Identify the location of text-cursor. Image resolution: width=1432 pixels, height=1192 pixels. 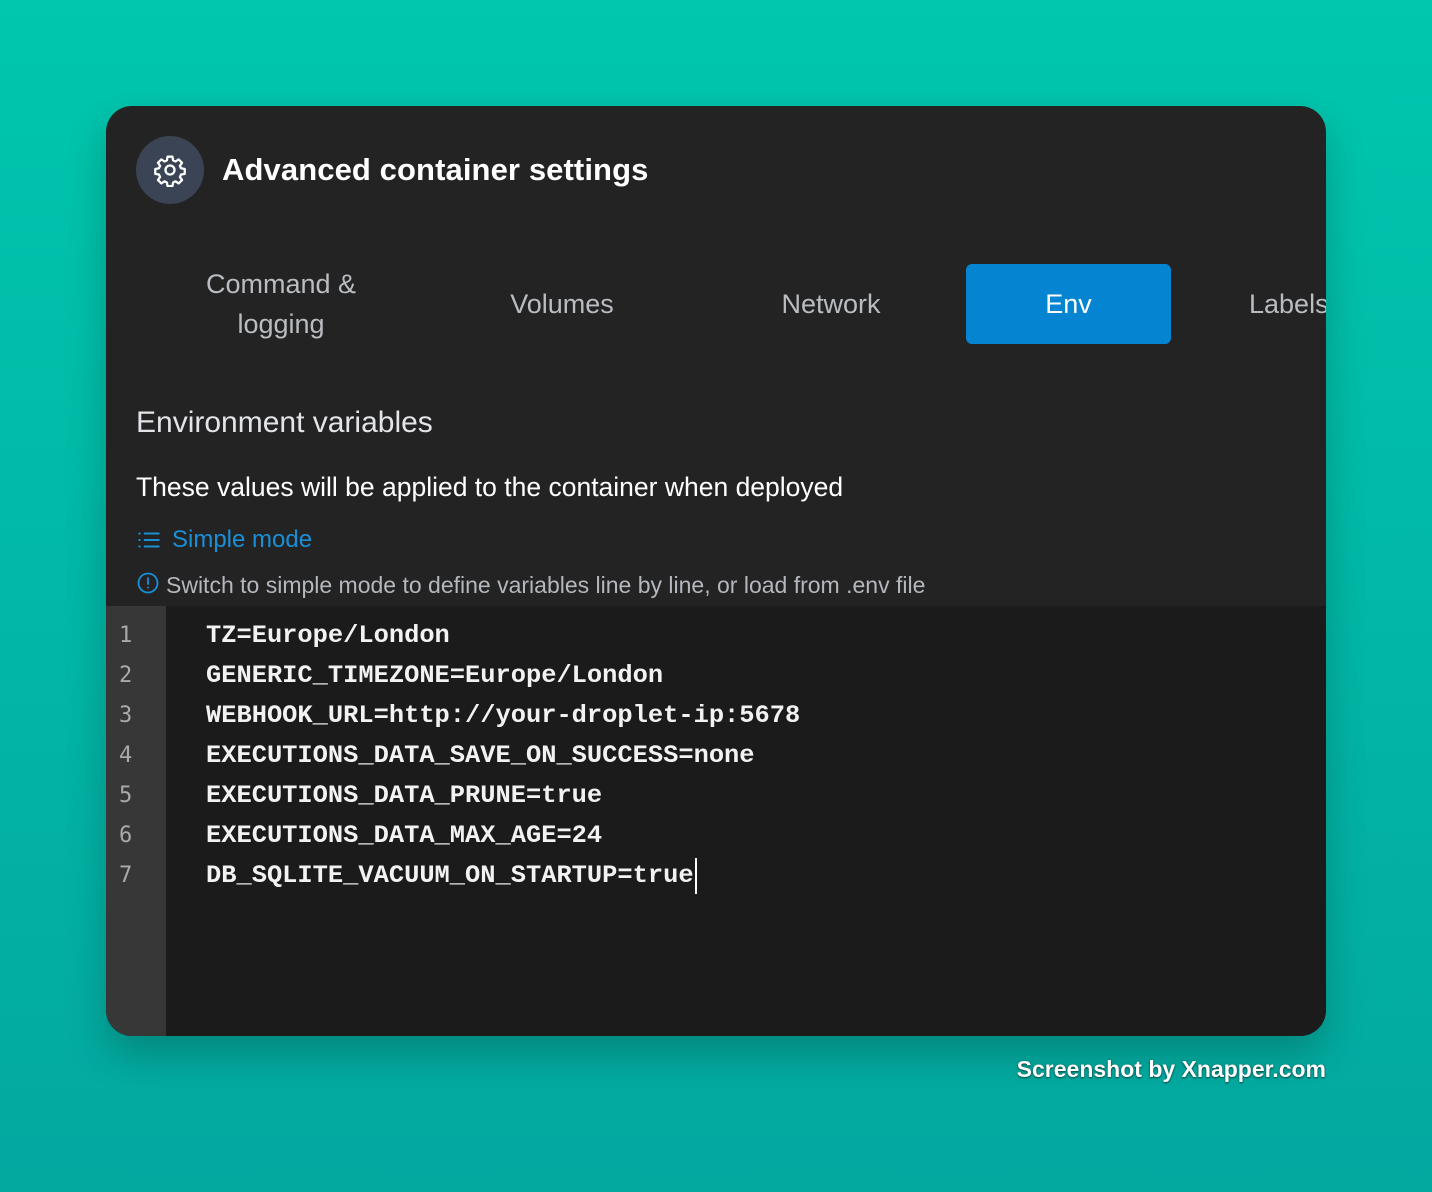
(695, 876).